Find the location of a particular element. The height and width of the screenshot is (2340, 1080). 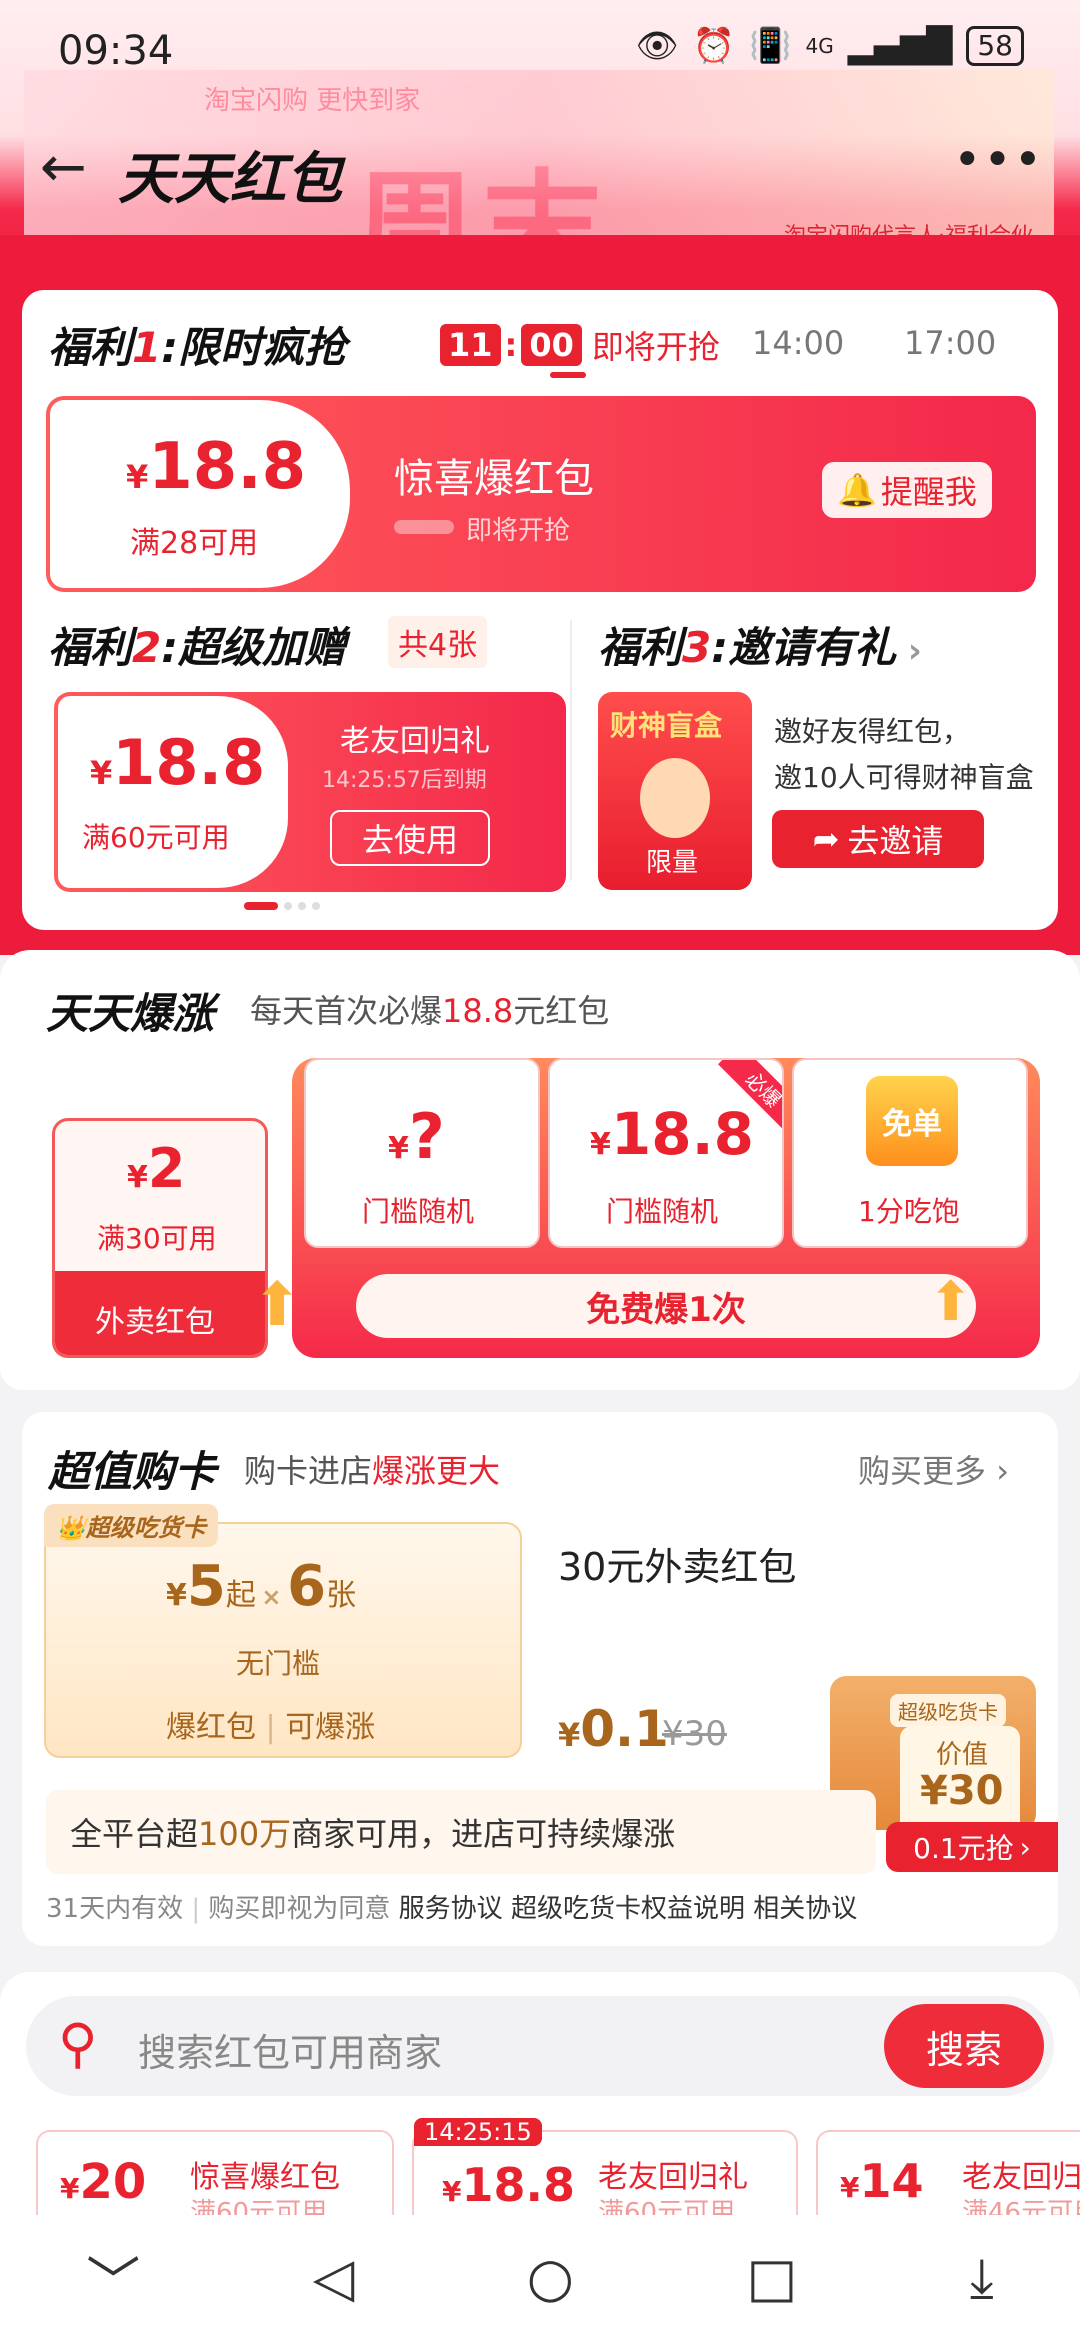

tab-indicator is located at coordinates (568, 375).